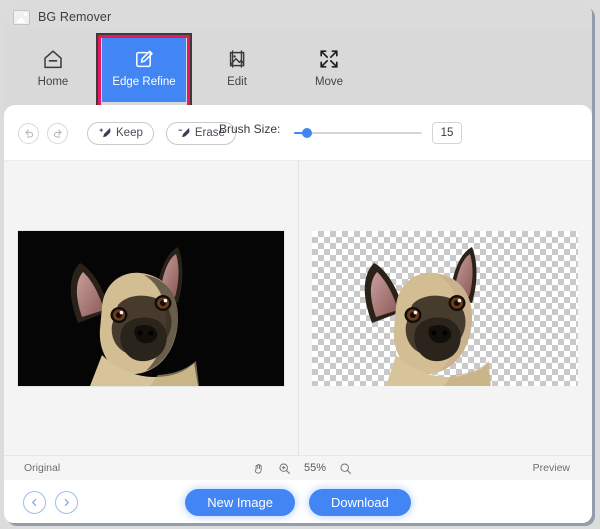 The width and height of the screenshot is (600, 529). Describe the element at coordinates (302, 468) in the screenshot. I see `zoom-controls: 55%` at that location.